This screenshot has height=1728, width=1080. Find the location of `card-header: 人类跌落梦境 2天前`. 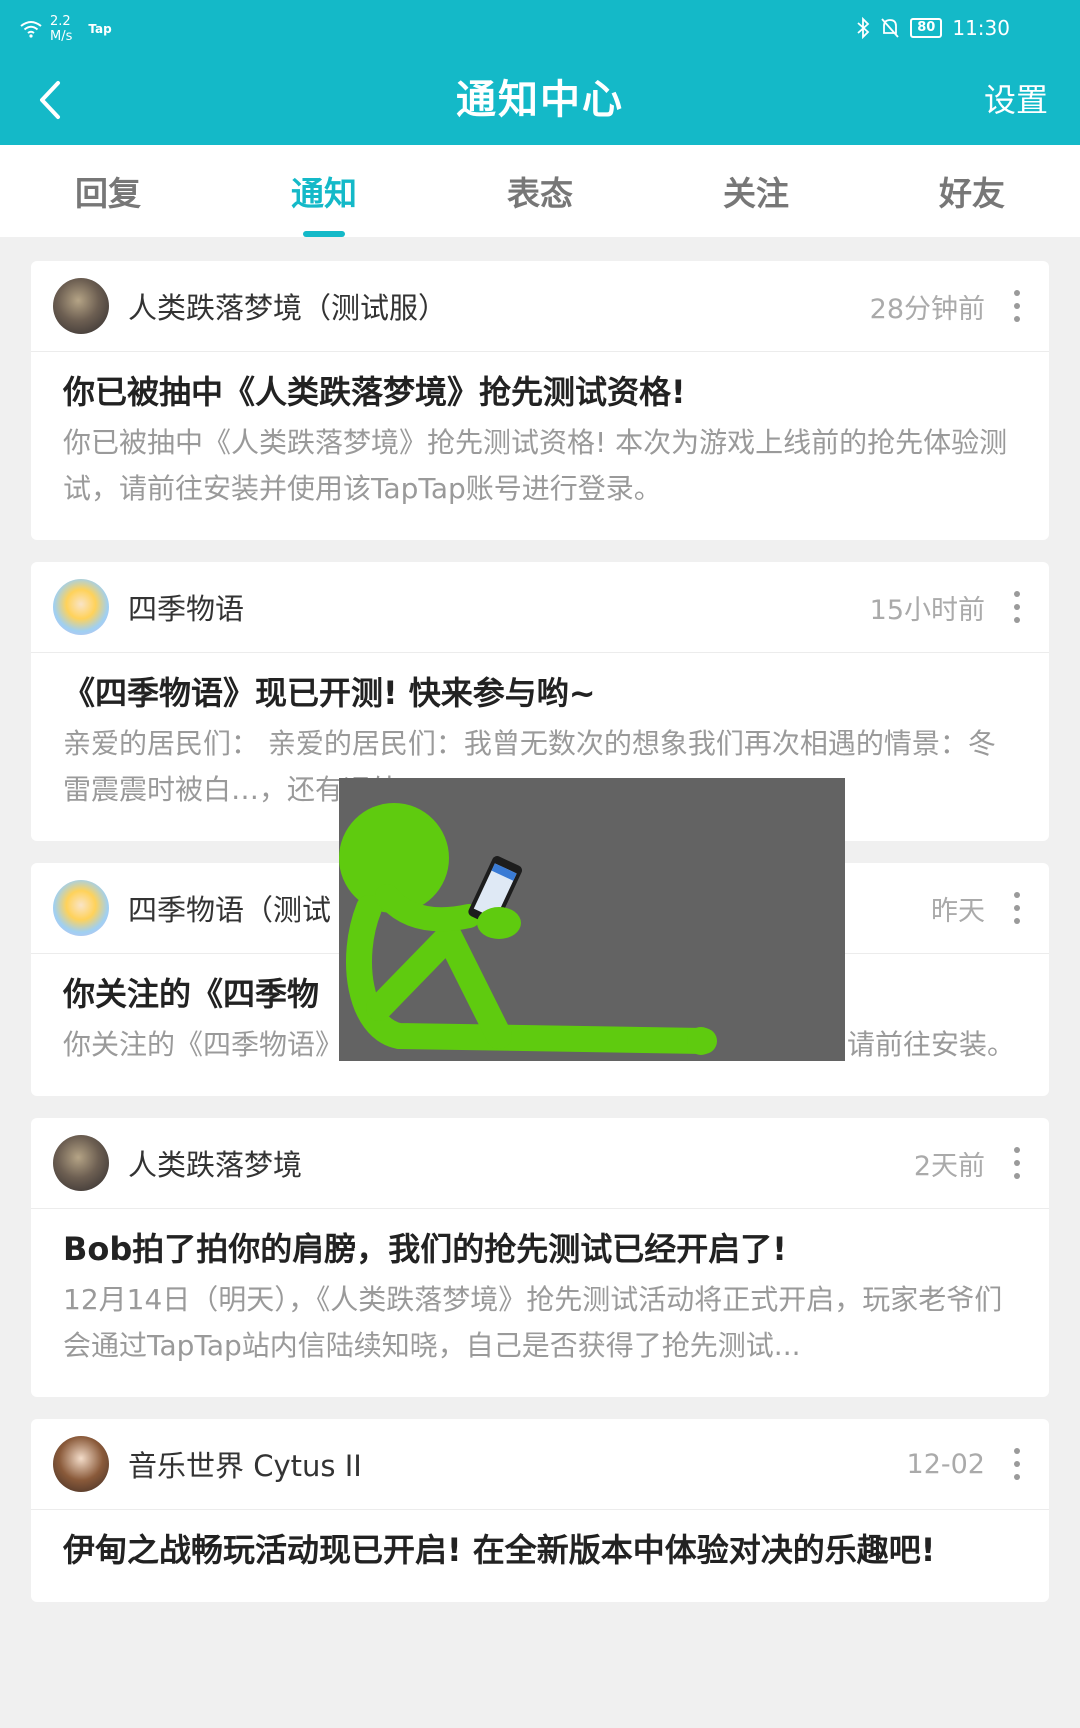

card-header: 人类跌落梦境 2天前 is located at coordinates (540, 1163).